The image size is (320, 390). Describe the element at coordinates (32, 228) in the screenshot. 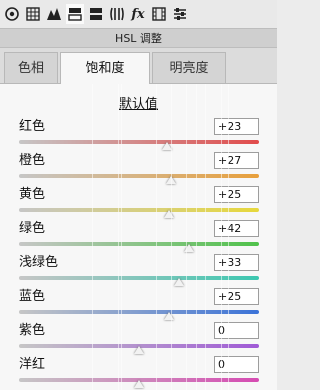

I see `slider-label-green: 绿色` at that location.